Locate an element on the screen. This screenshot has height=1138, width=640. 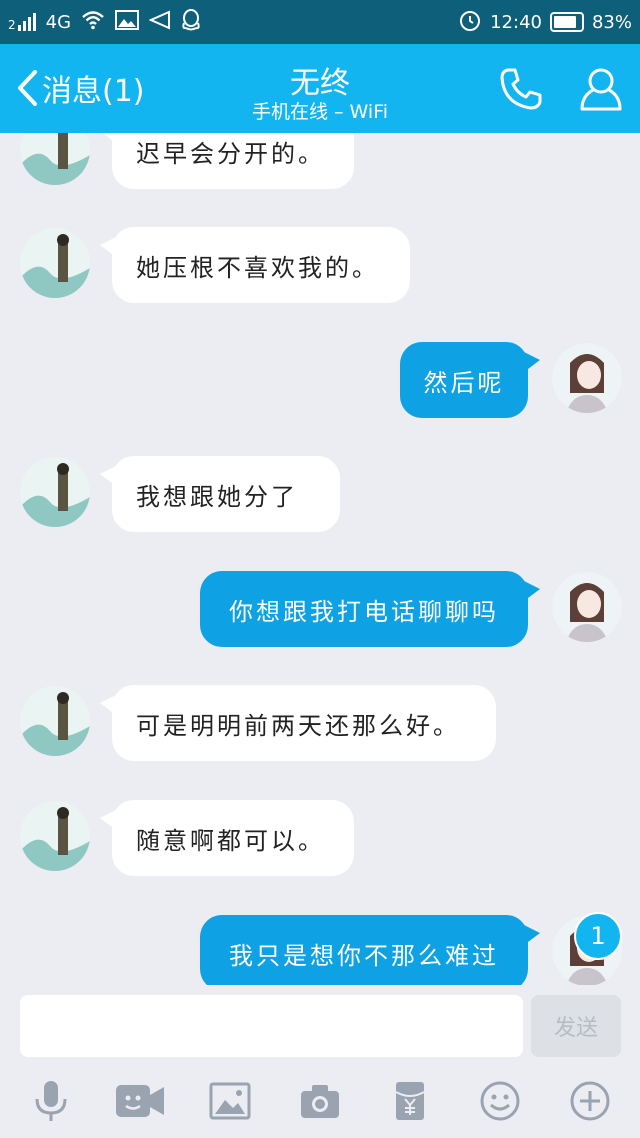
contact-name: 无终 is located at coordinates (320, 83).